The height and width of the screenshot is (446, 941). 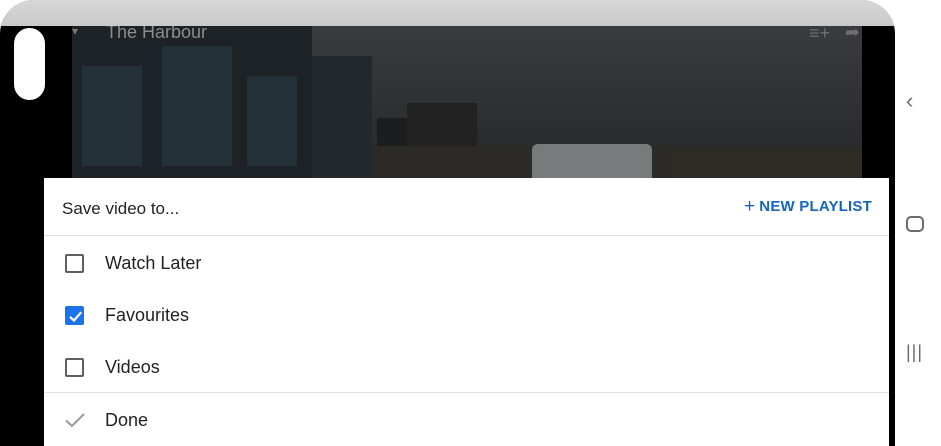 What do you see at coordinates (157, 34) in the screenshot?
I see `video-title: The Harbour` at bounding box center [157, 34].